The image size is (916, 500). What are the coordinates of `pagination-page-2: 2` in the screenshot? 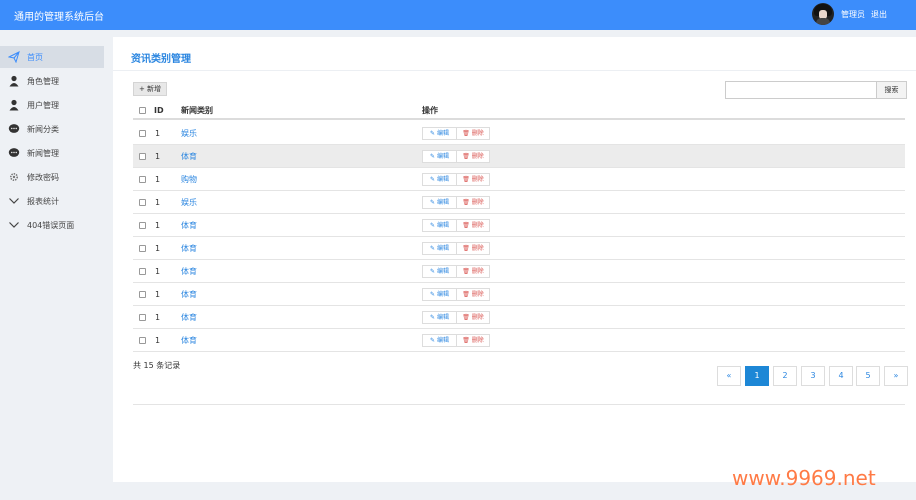 It's located at (785, 376).